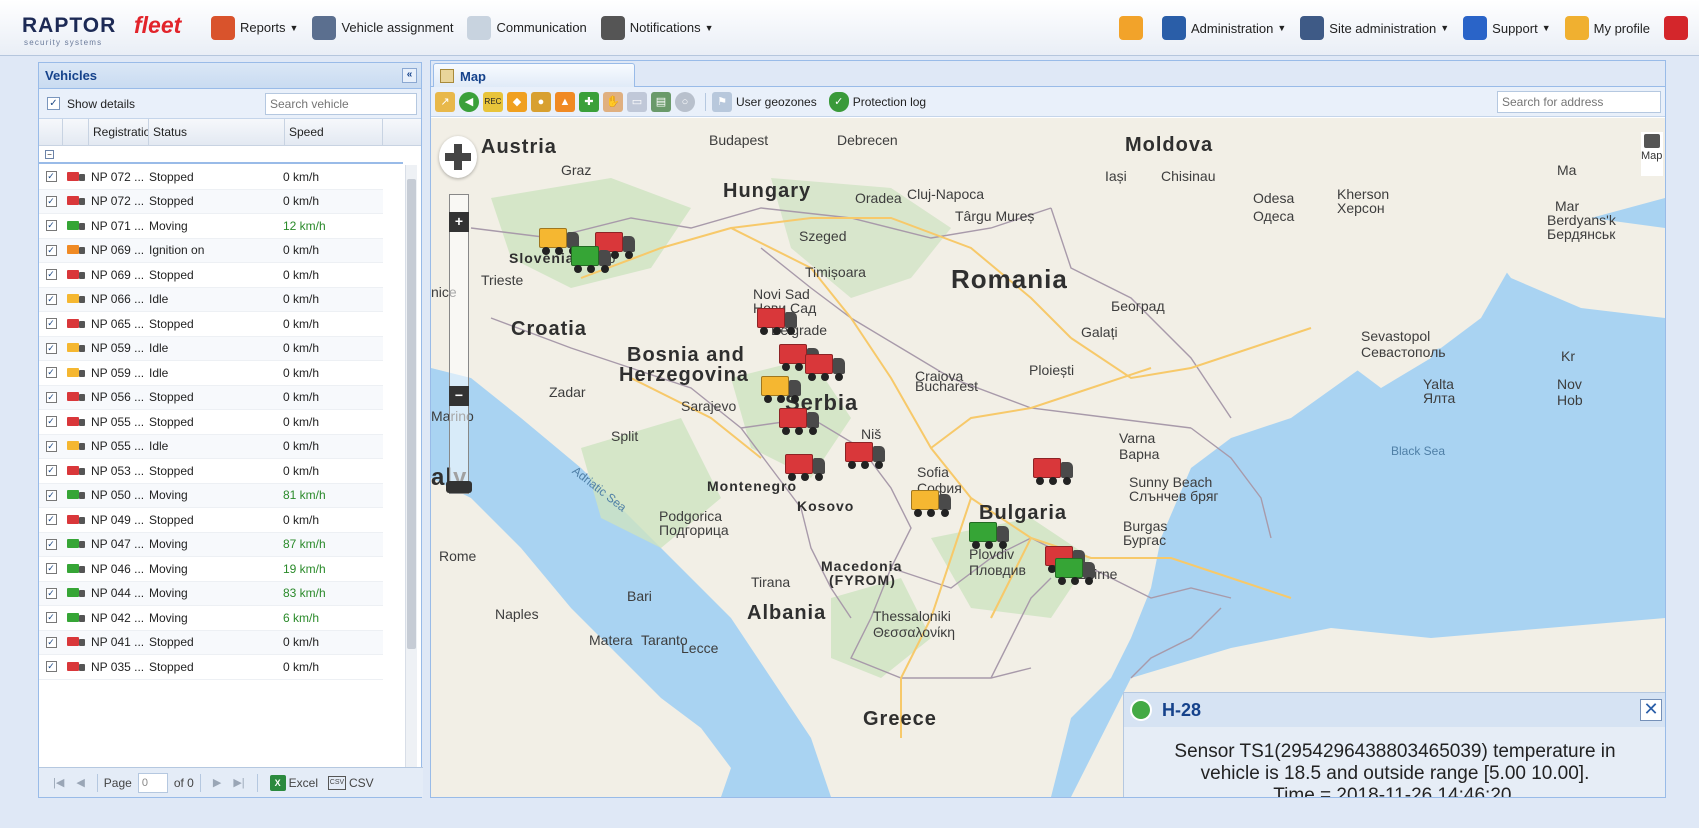 This screenshot has height=828, width=1699. Describe the element at coordinates (1507, 28) in the screenshot. I see `menu-support: Support ▼` at that location.